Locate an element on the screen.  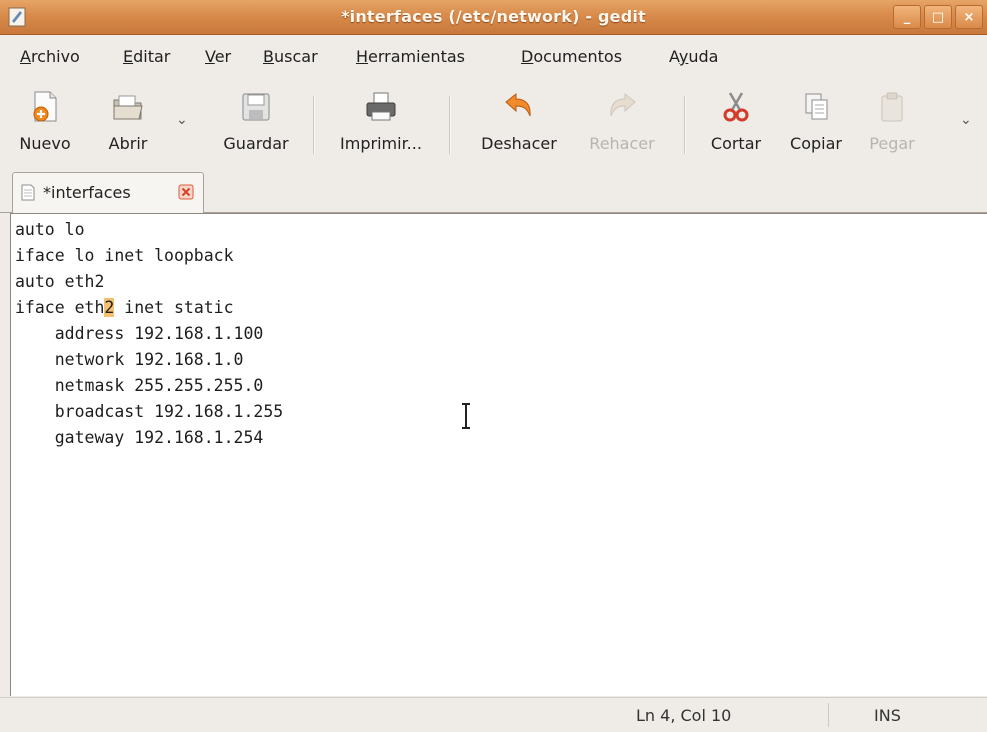
undo-icon is located at coordinates (518, 104).